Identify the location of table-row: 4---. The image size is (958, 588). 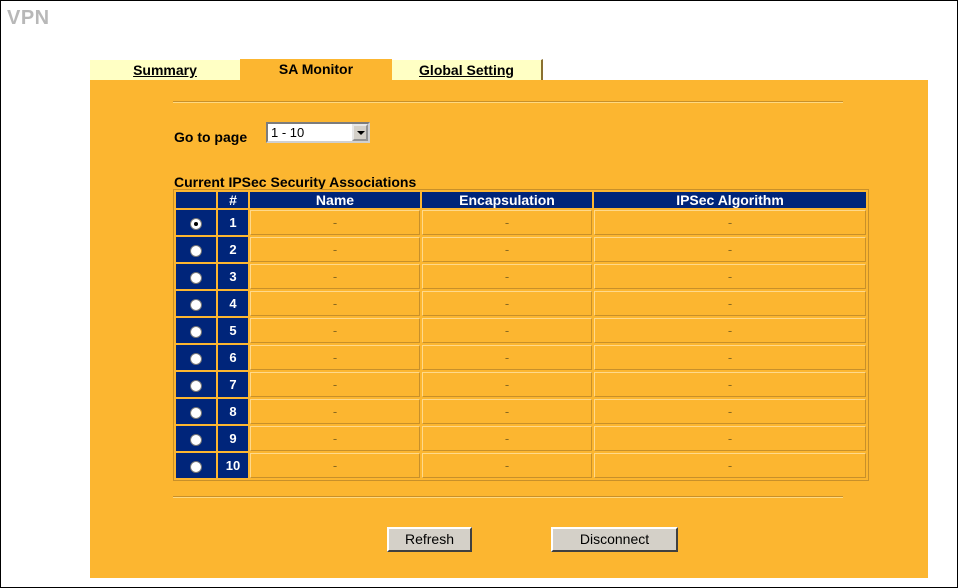
(521, 303).